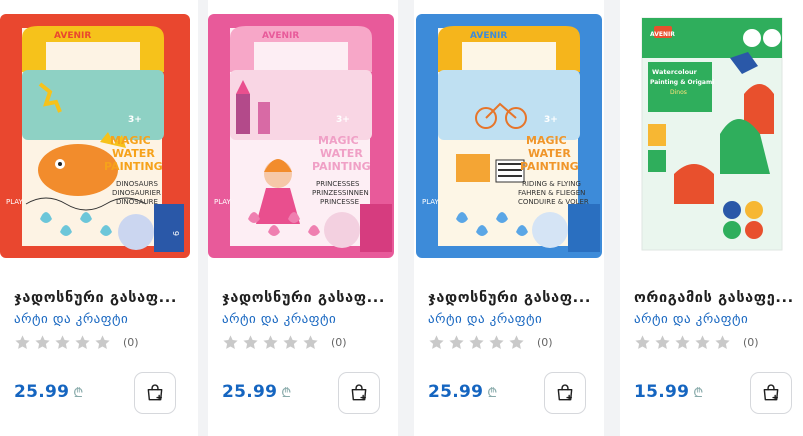 Image resolution: width=803 pixels, height=436 pixels. Describe the element at coordinates (176, 233) in the screenshot. I see `svg-text: 6` at that location.